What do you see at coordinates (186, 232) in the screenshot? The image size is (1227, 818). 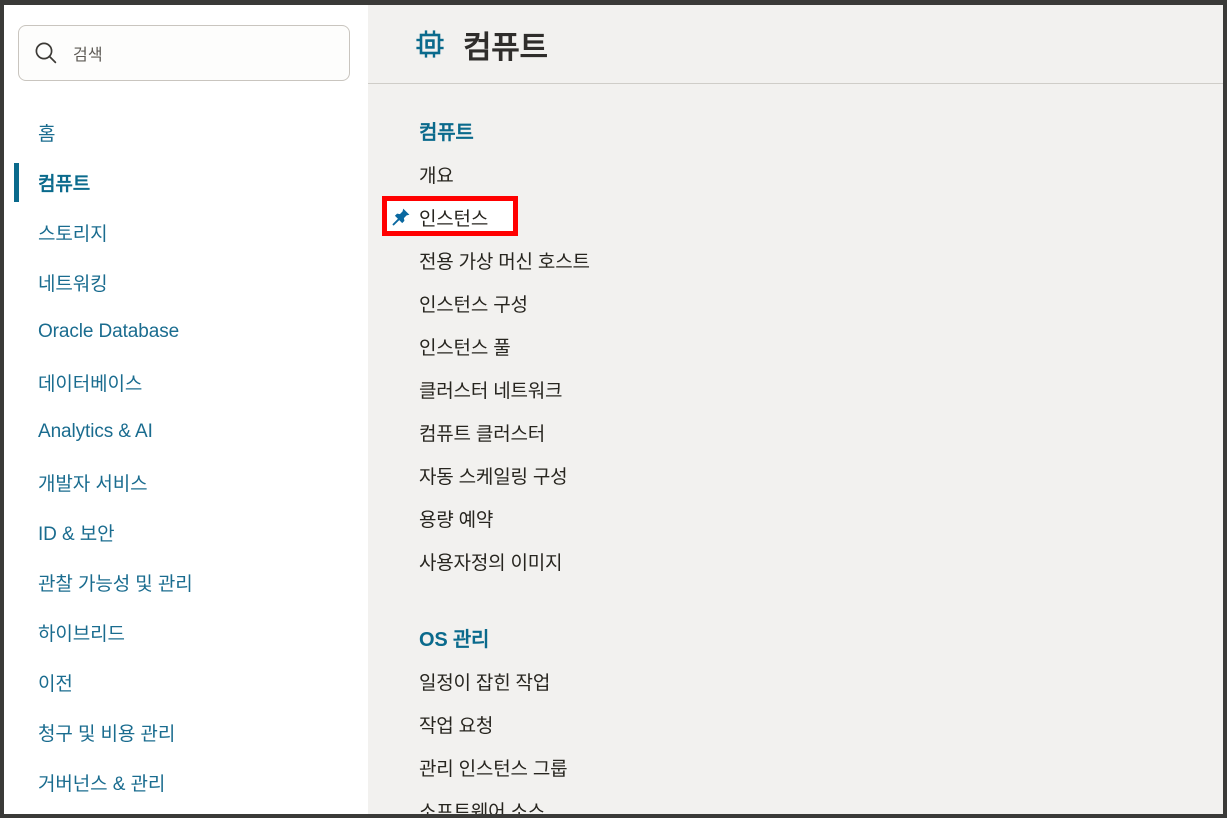 I see `sidebar-item-storage: 스토리지` at bounding box center [186, 232].